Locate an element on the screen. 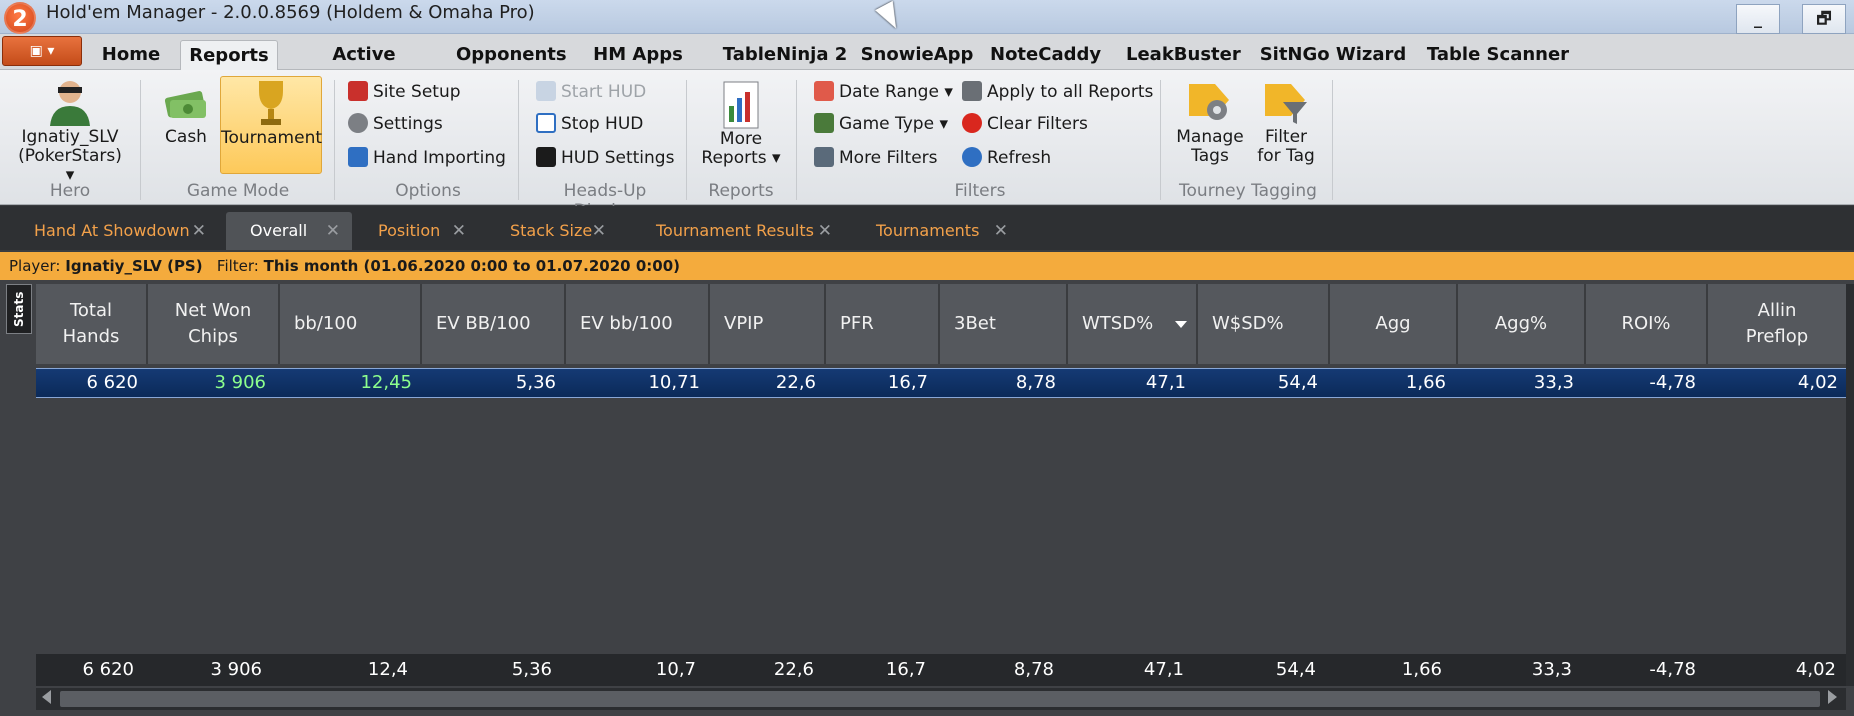  scroll-left-icon is located at coordinates (46, 697).